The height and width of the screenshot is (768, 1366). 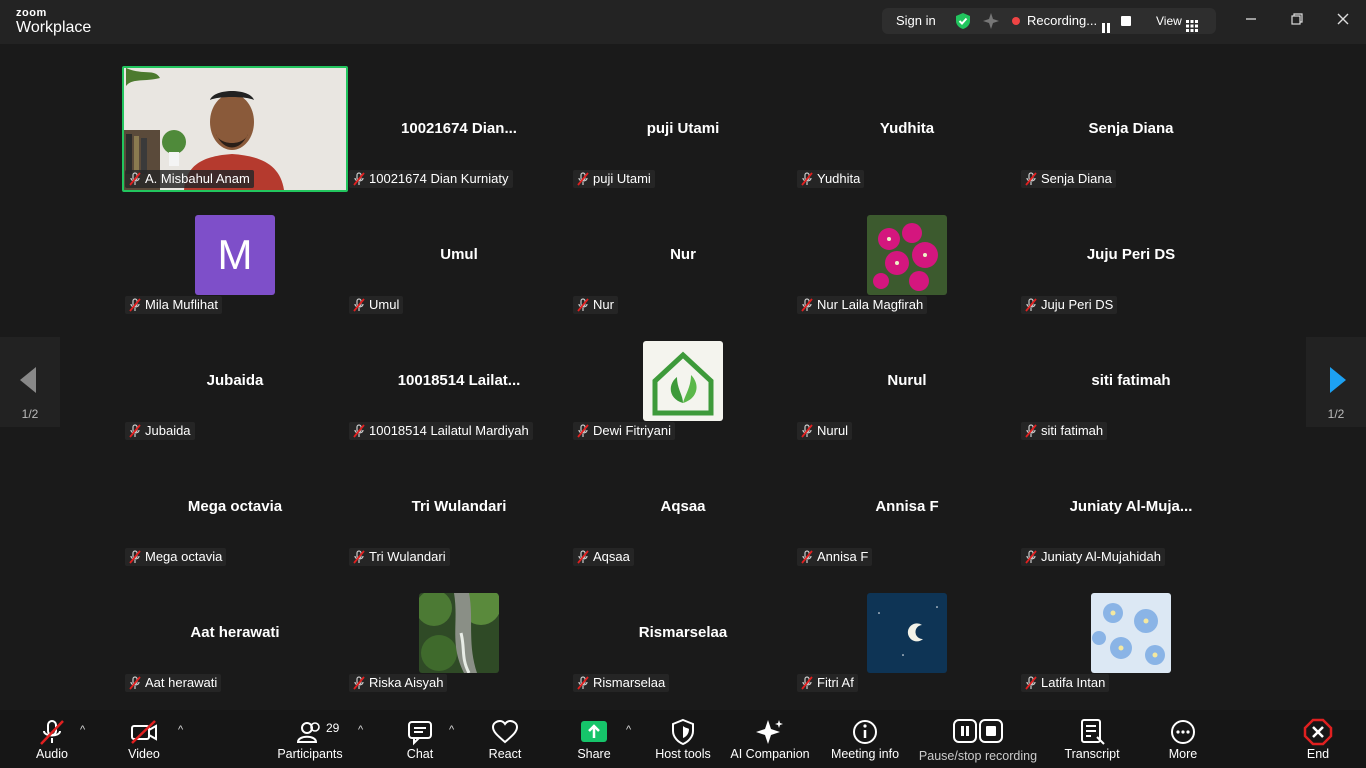 I want to click on participant-display-name: puji Utami, so click(x=683, y=128).